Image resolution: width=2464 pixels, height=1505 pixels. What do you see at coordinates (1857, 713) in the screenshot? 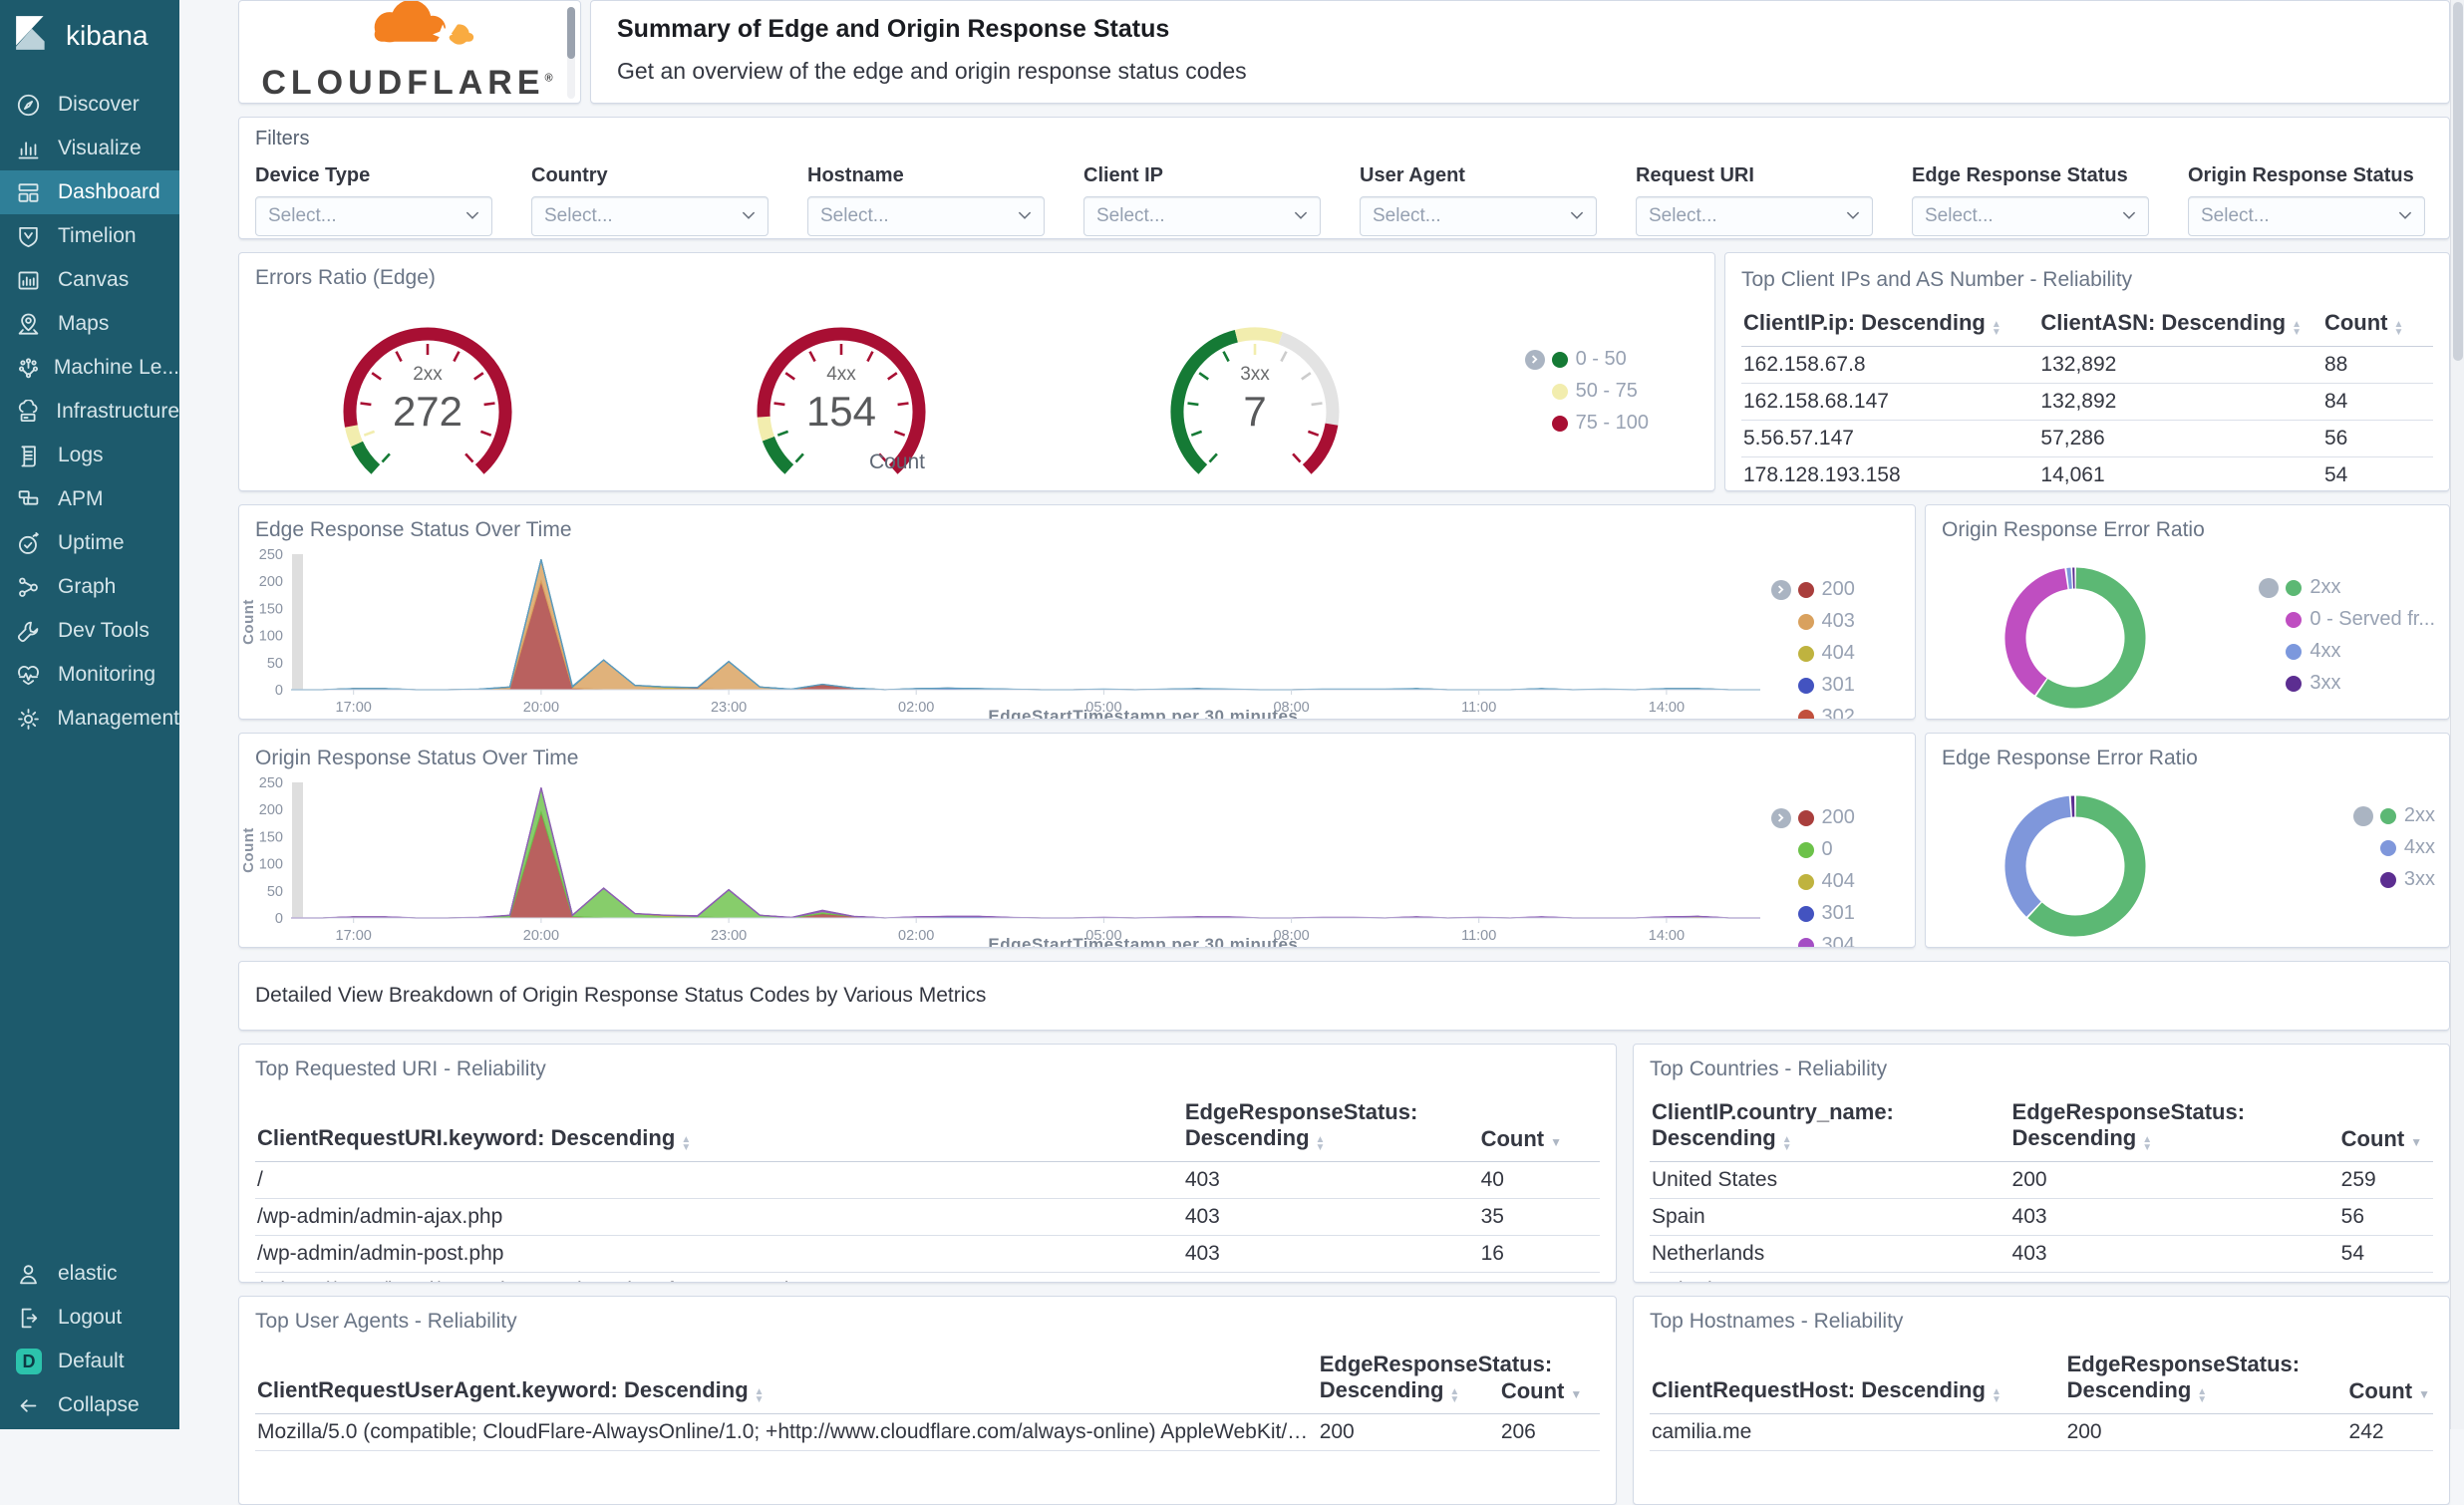
I see `legend-item: 302` at bounding box center [1857, 713].